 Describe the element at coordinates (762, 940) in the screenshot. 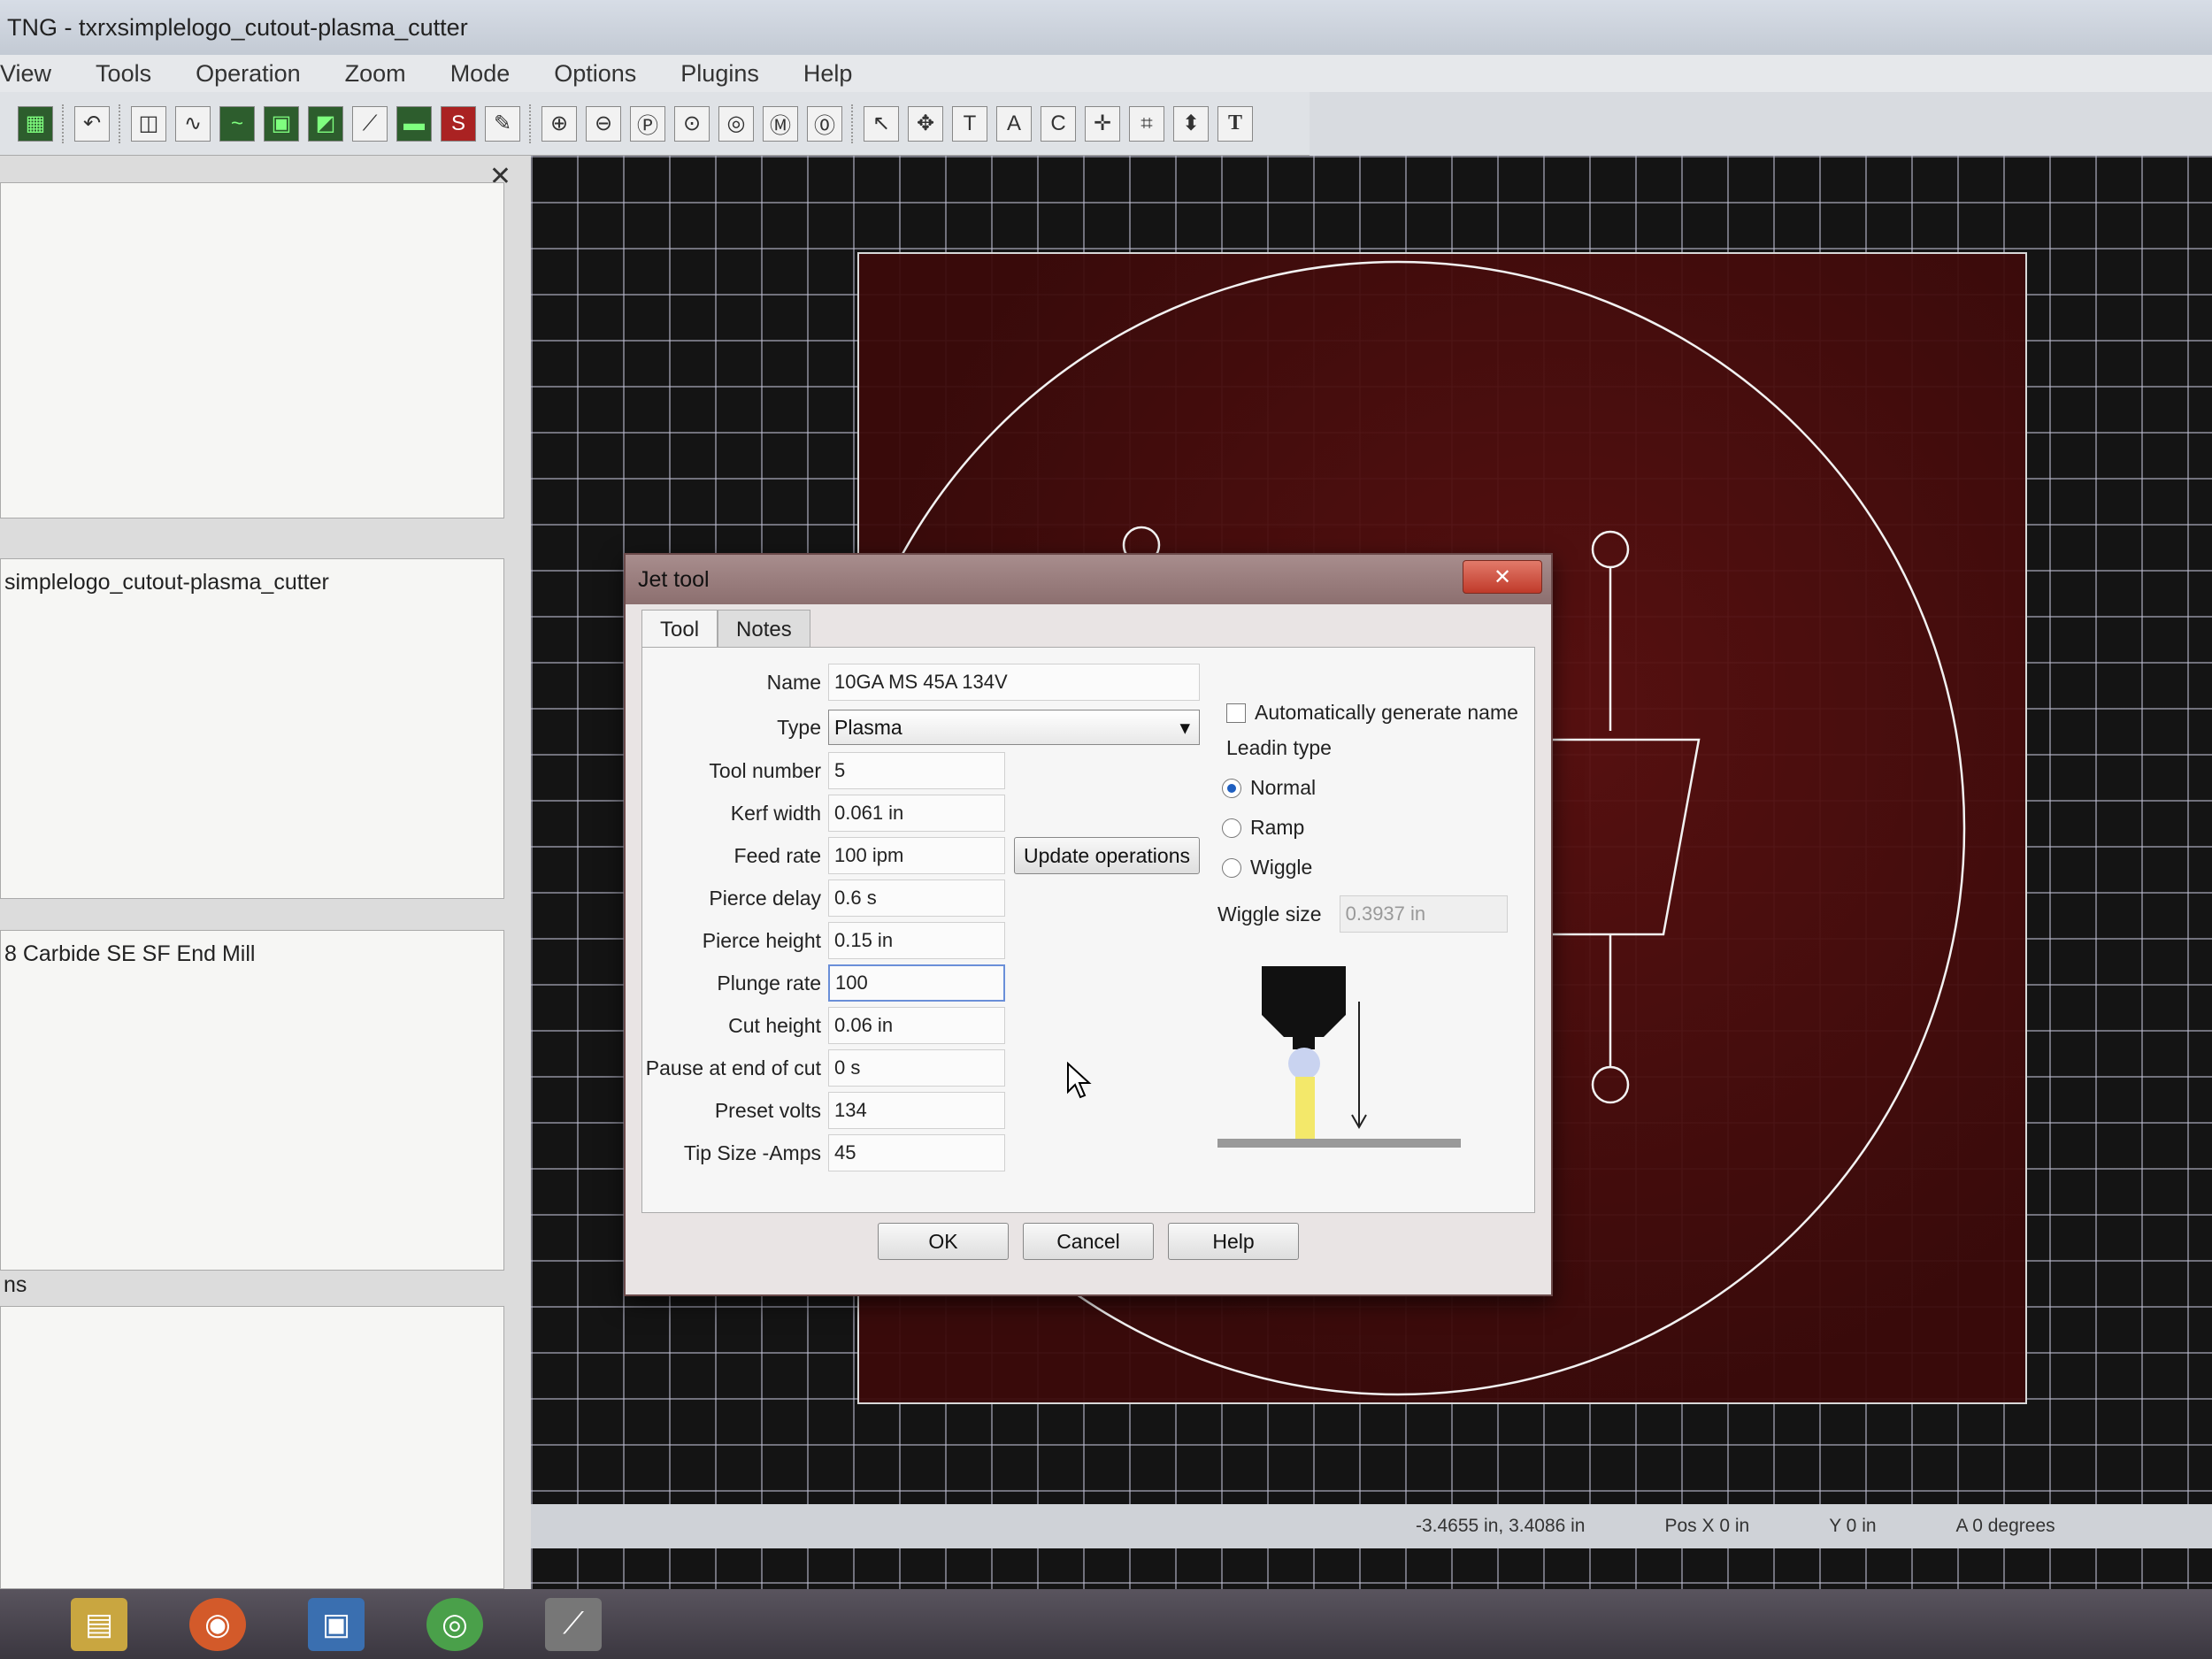

I see `pierce-height-label: Pierce height` at that location.